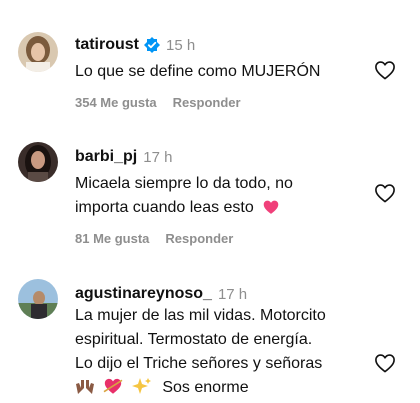 This screenshot has width=420, height=403. Describe the element at coordinates (194, 339) in the screenshot. I see `comment-text-line: espiritual. Termostato de energía.` at that location.